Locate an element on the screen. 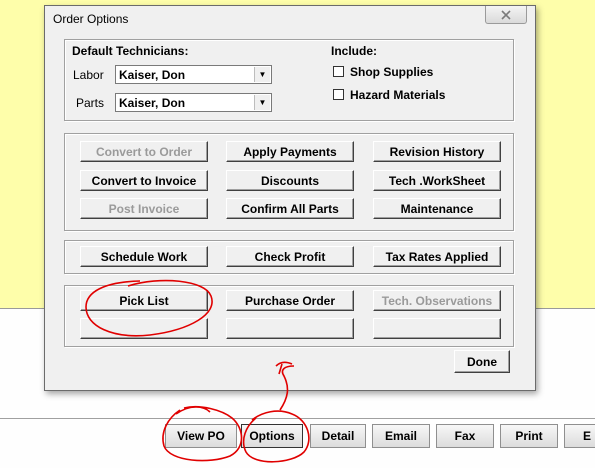  default-technicians-heading: Default Technicians: is located at coordinates (130, 51).